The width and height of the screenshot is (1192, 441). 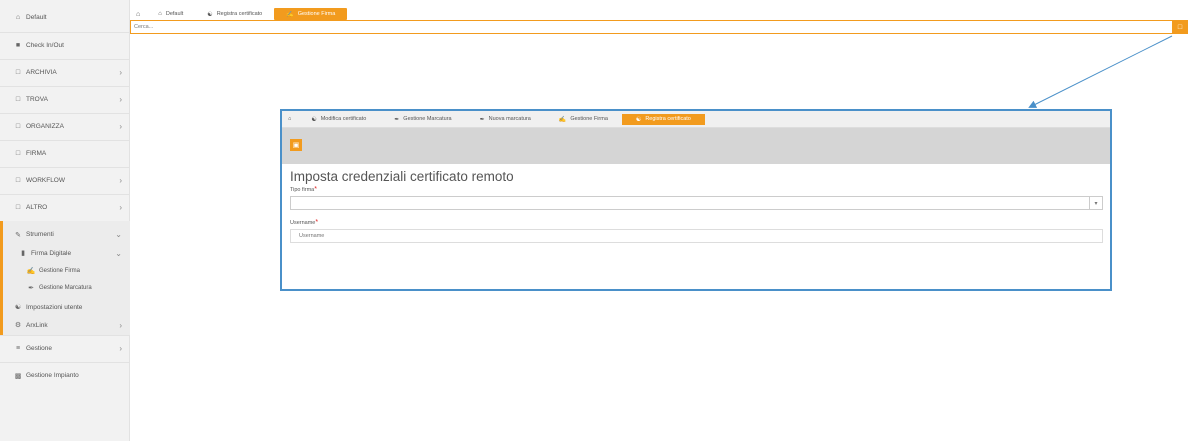 I want to click on chart-icon: ▩, so click(x=18, y=376).